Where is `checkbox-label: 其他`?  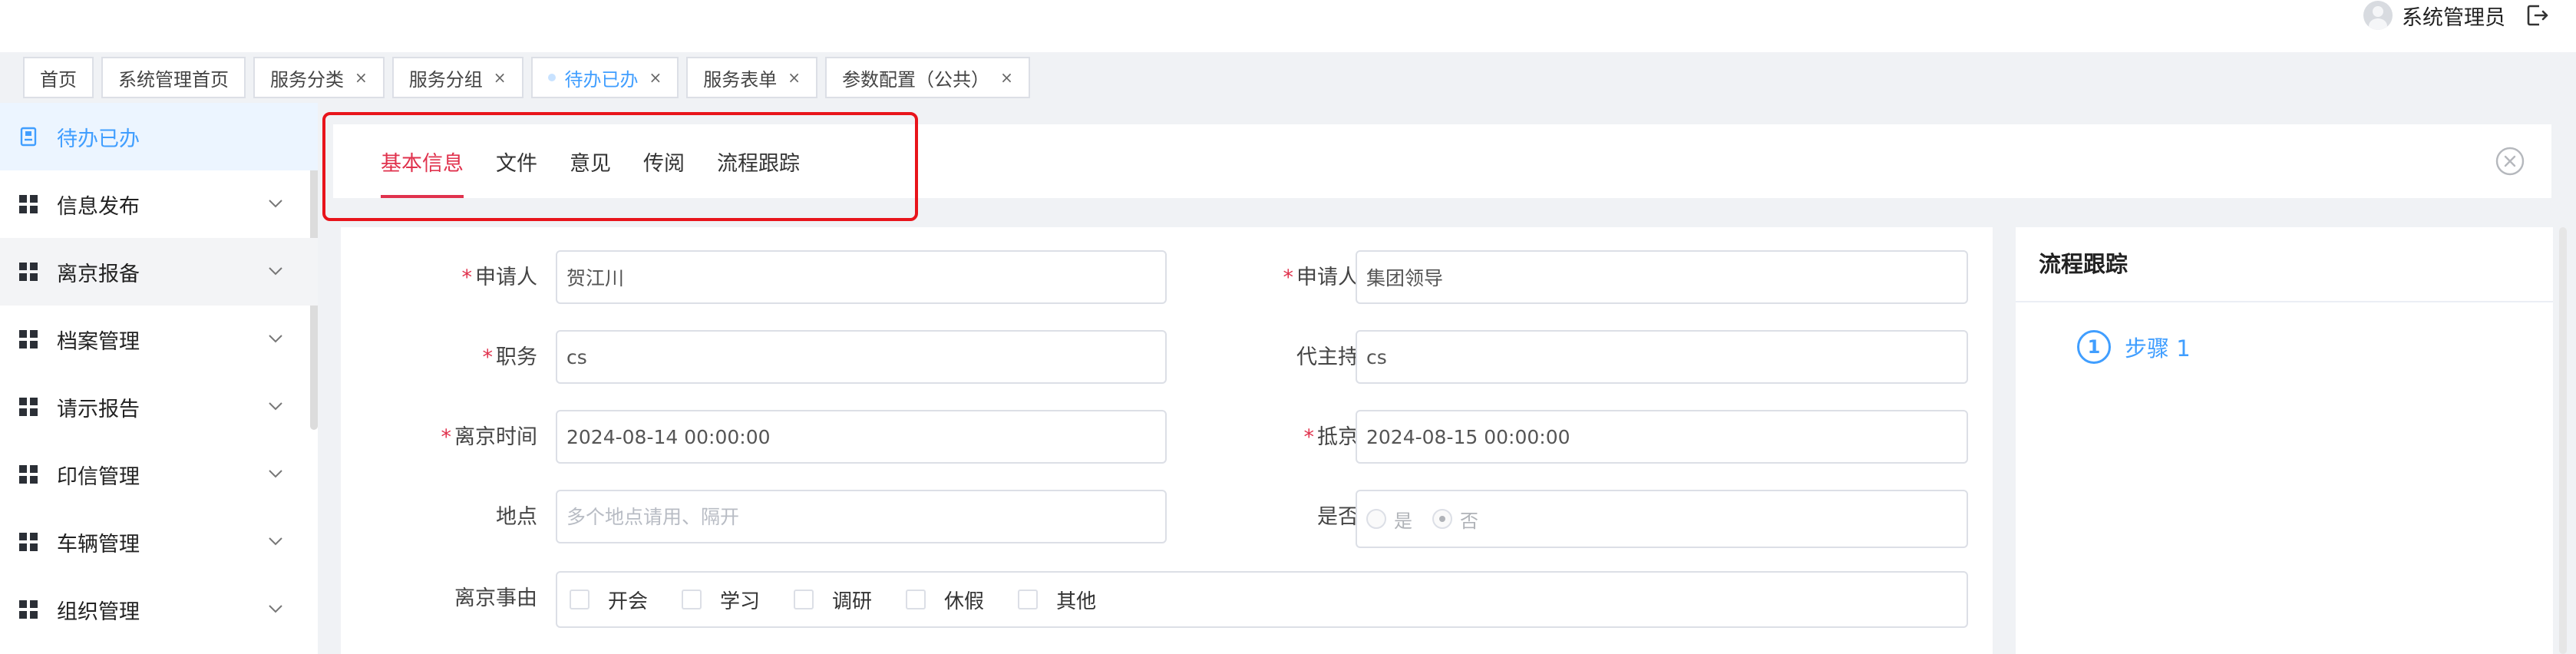 checkbox-label: 其他 is located at coordinates (1076, 601).